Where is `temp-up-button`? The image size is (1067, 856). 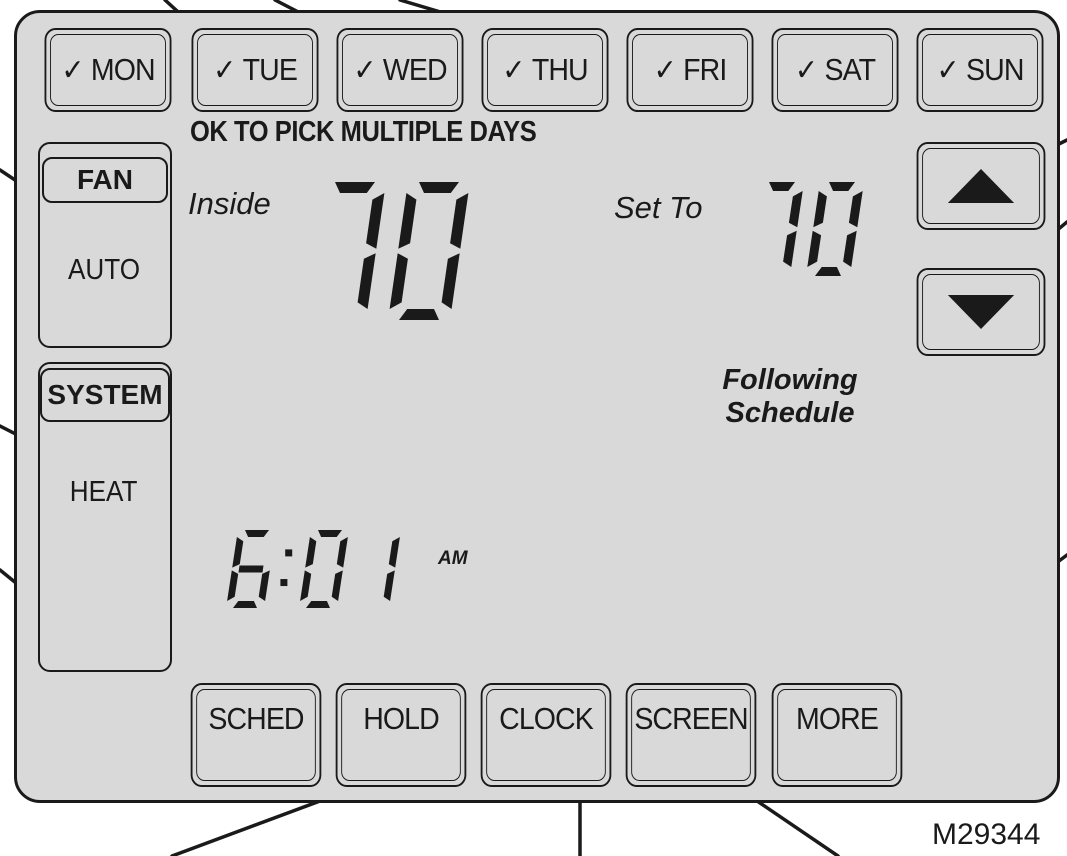 temp-up-button is located at coordinates (981, 186).